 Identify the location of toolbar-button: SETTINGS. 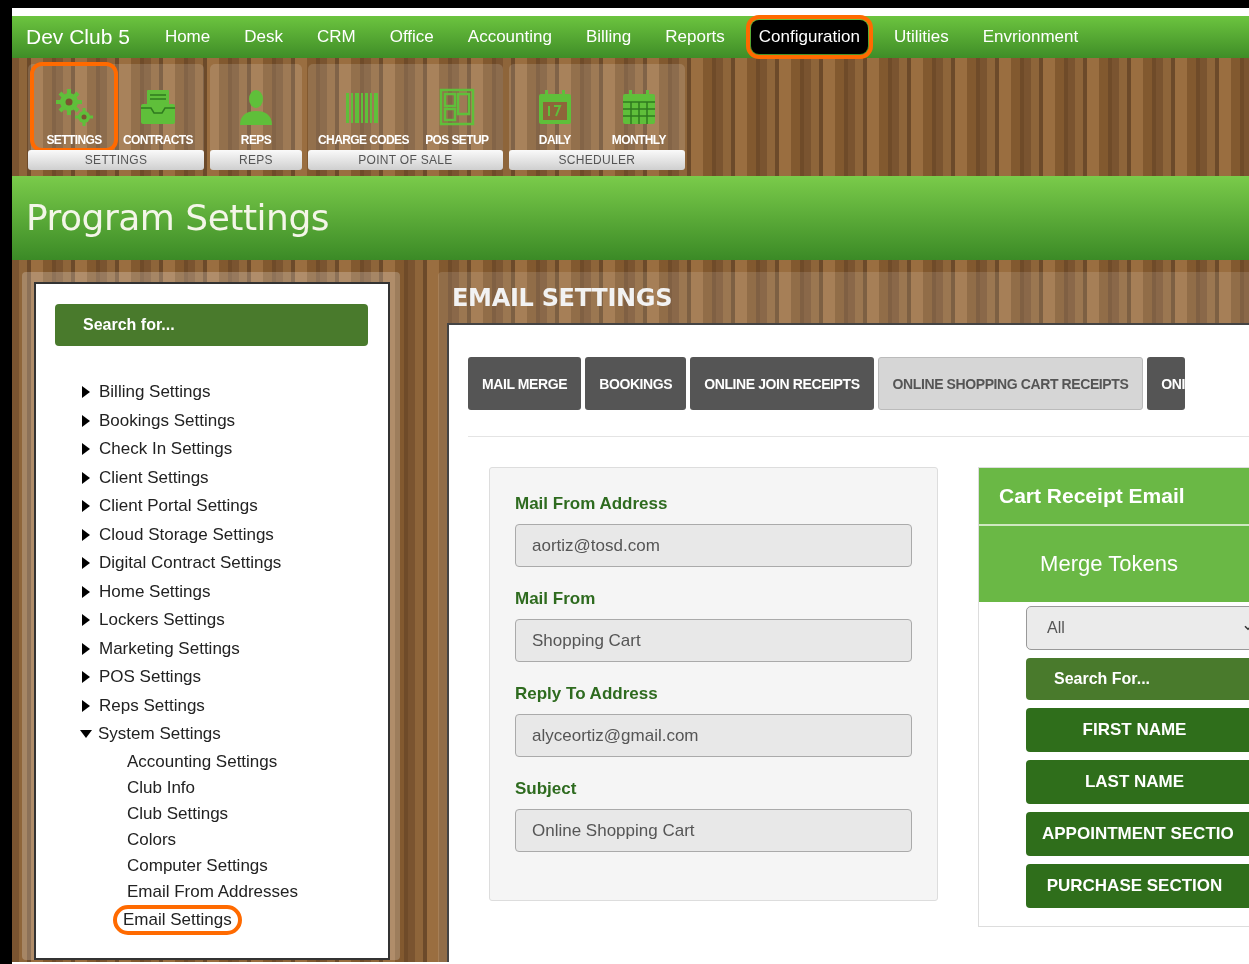
(74, 107).